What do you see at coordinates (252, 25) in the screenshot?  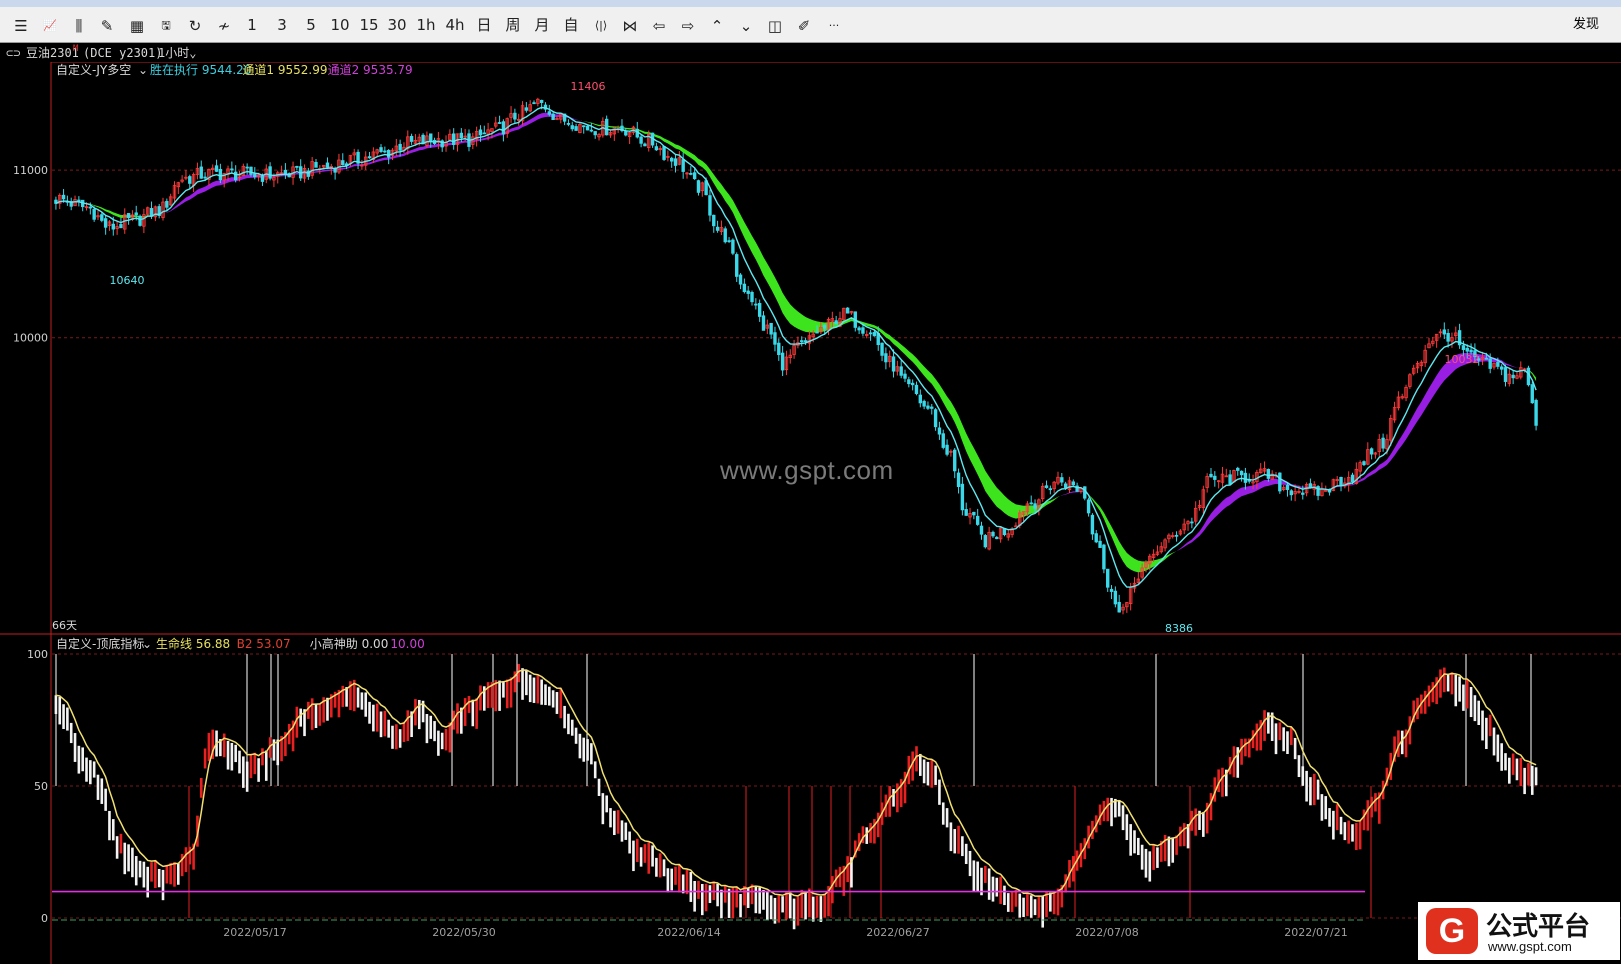 I see `toolbar-period-1: 1` at bounding box center [252, 25].